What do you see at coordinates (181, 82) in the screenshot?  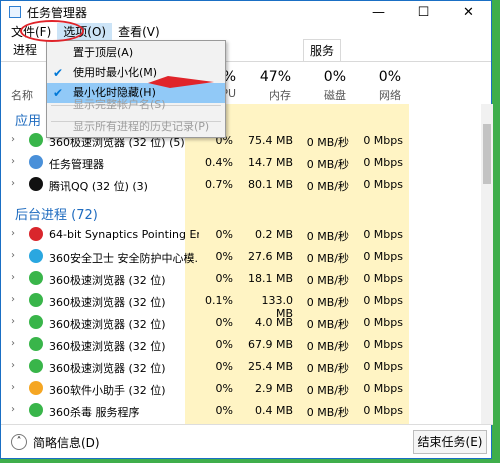 I see `annotation-arrow` at bounding box center [181, 82].